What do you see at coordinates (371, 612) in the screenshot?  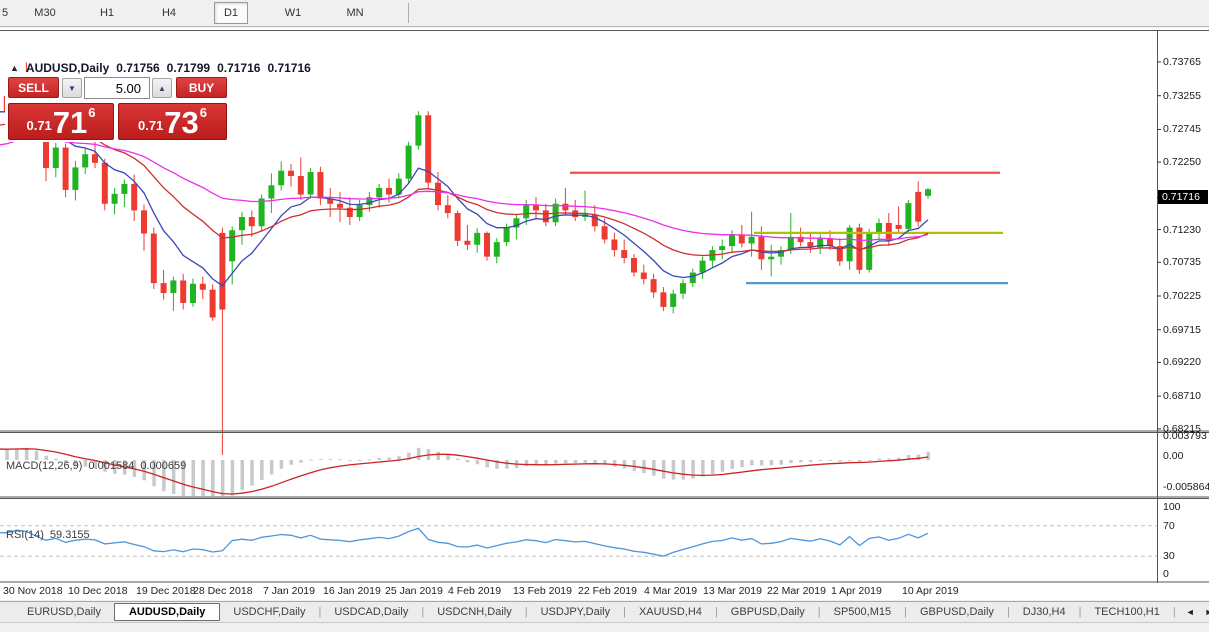 I see `tab-usdcad-daily: USDCAD,Daily` at bounding box center [371, 612].